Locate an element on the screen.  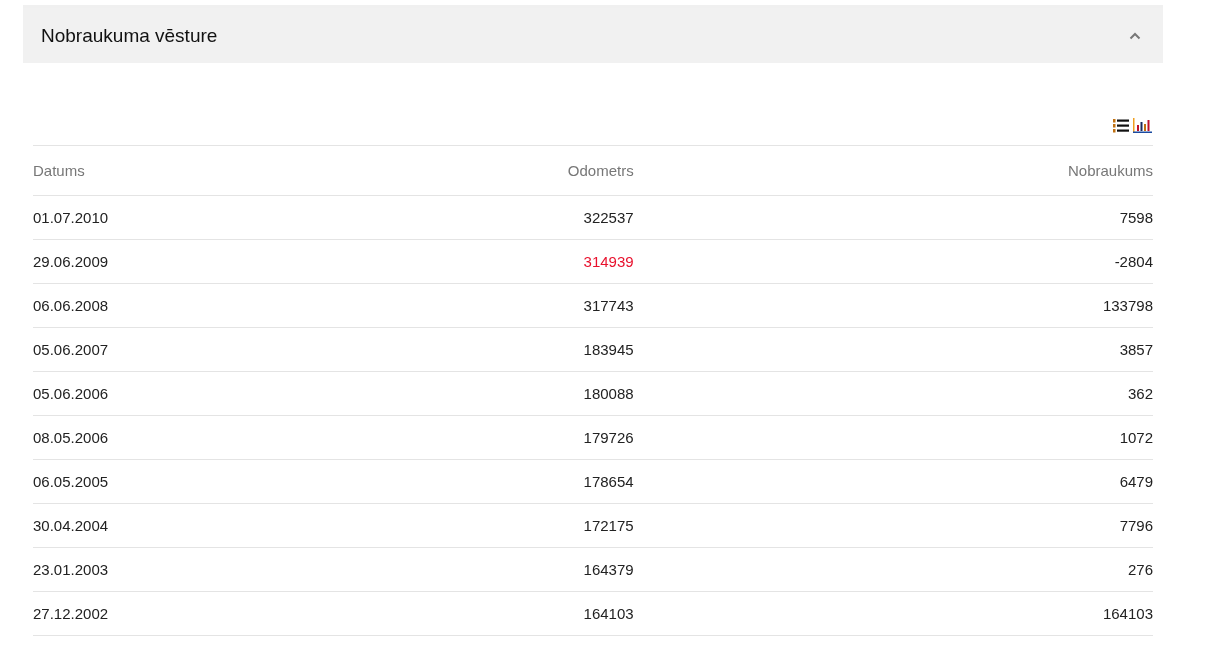
column-header: Odometrs is located at coordinates (600, 170).